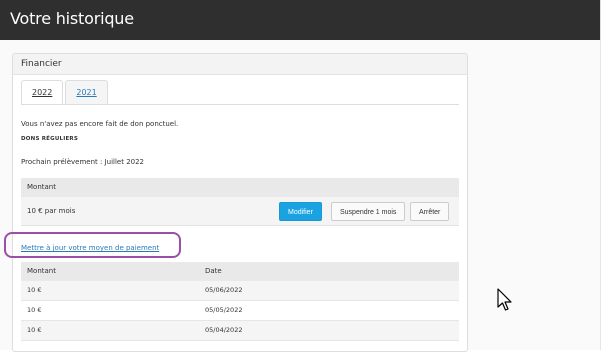  I want to click on recurring-table-header: Montant, so click(240, 187).